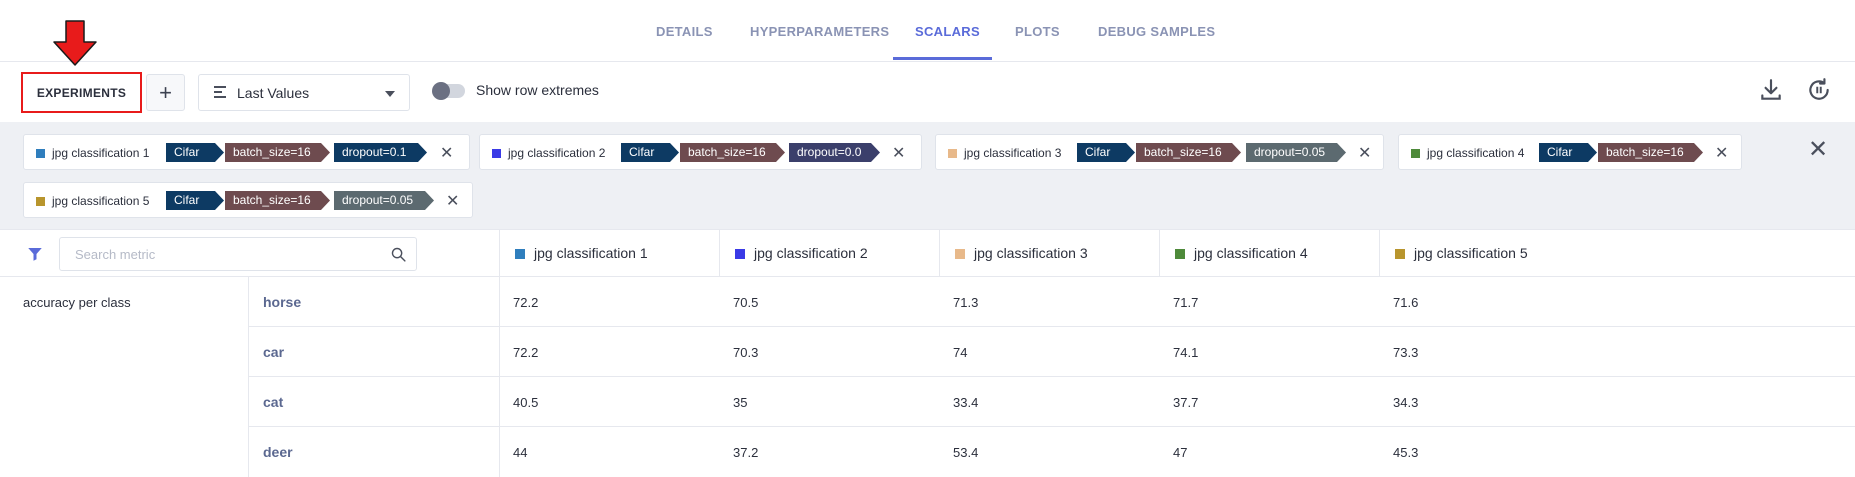 The image size is (1855, 477). Describe the element at coordinates (819, 31) in the screenshot. I see `tab-hyperparameters: HYPERPARAMETERS` at that location.